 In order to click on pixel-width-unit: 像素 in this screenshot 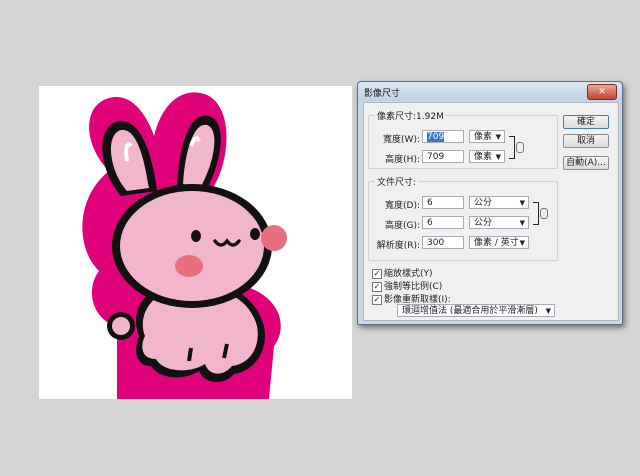, I will do `click(483, 137)`.